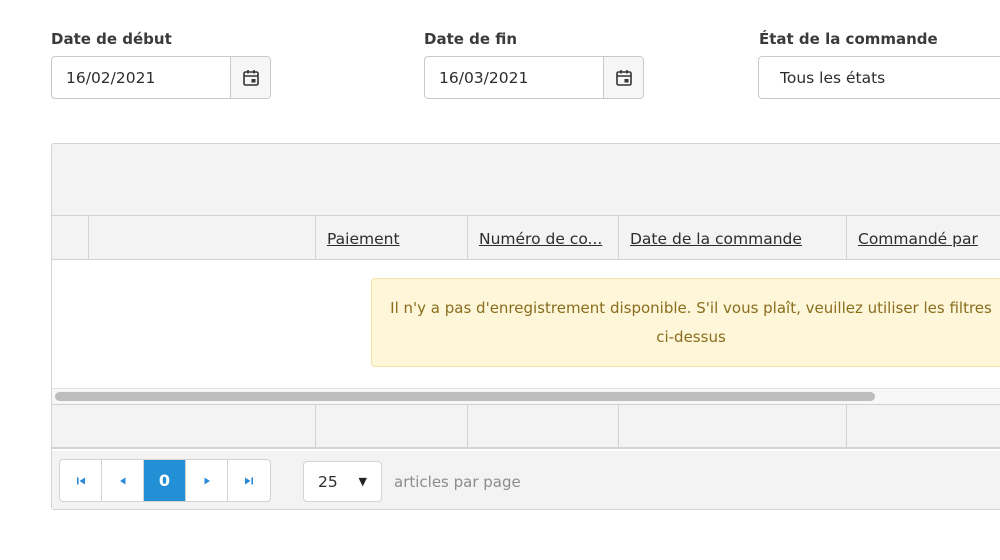 This screenshot has height=560, width=1000. Describe the element at coordinates (328, 481) in the screenshot. I see `page-size-value: 25` at that location.